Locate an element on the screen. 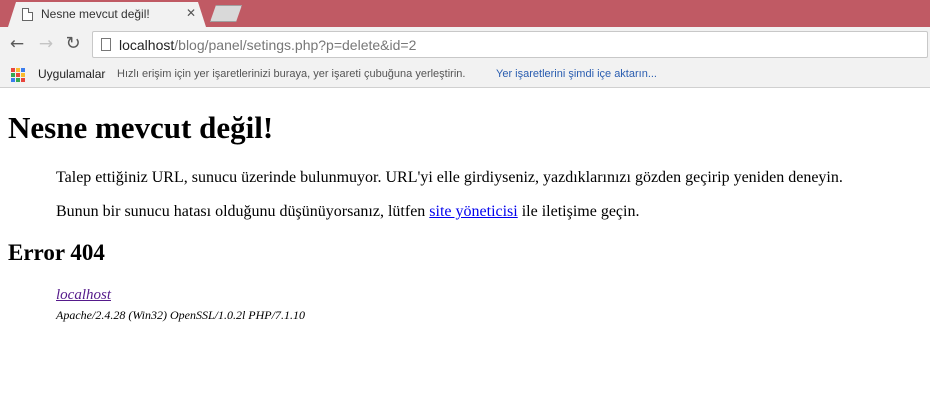  page-info-icon is located at coordinates (106, 44).